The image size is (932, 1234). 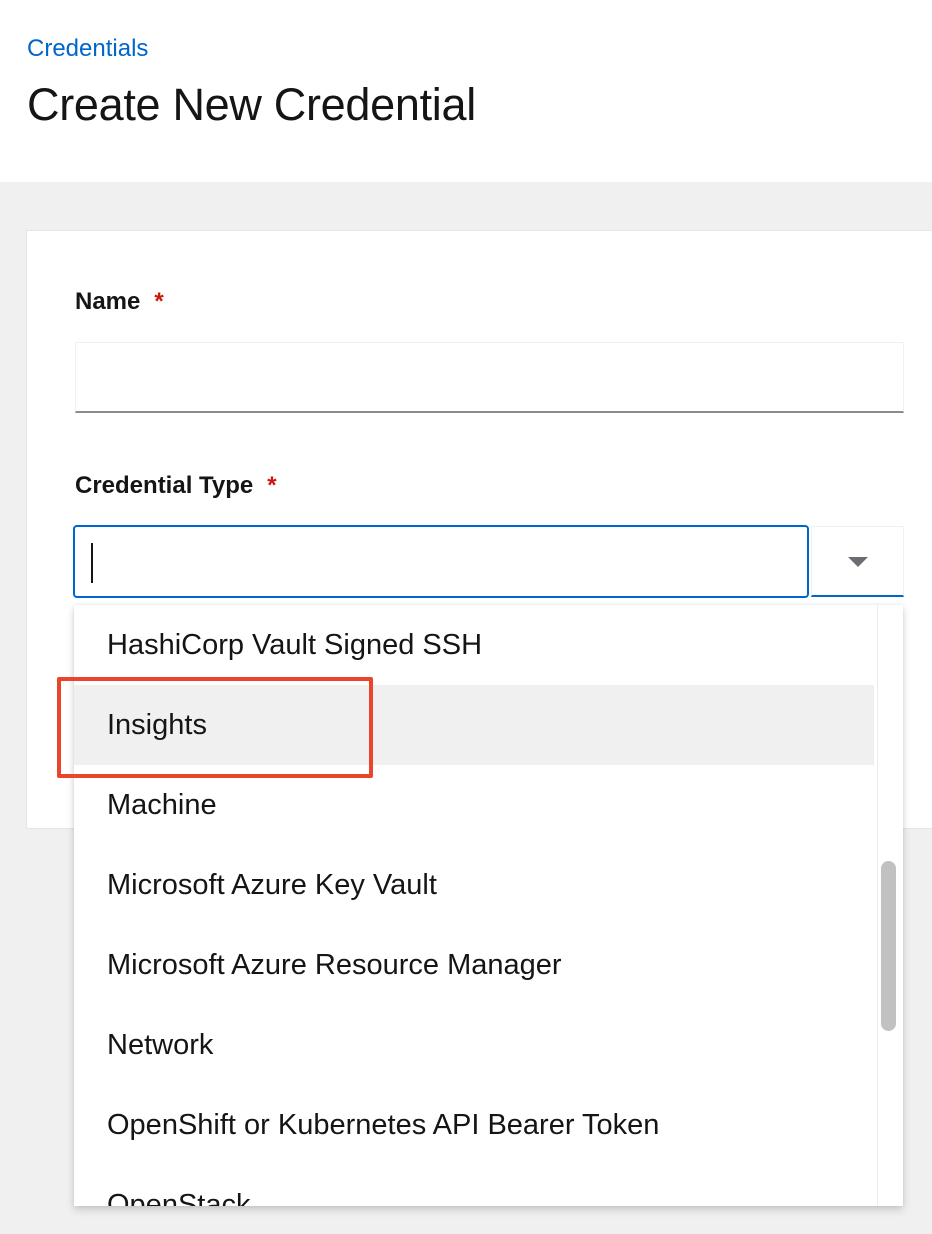 I want to click on text-cursor, so click(x=92, y=563).